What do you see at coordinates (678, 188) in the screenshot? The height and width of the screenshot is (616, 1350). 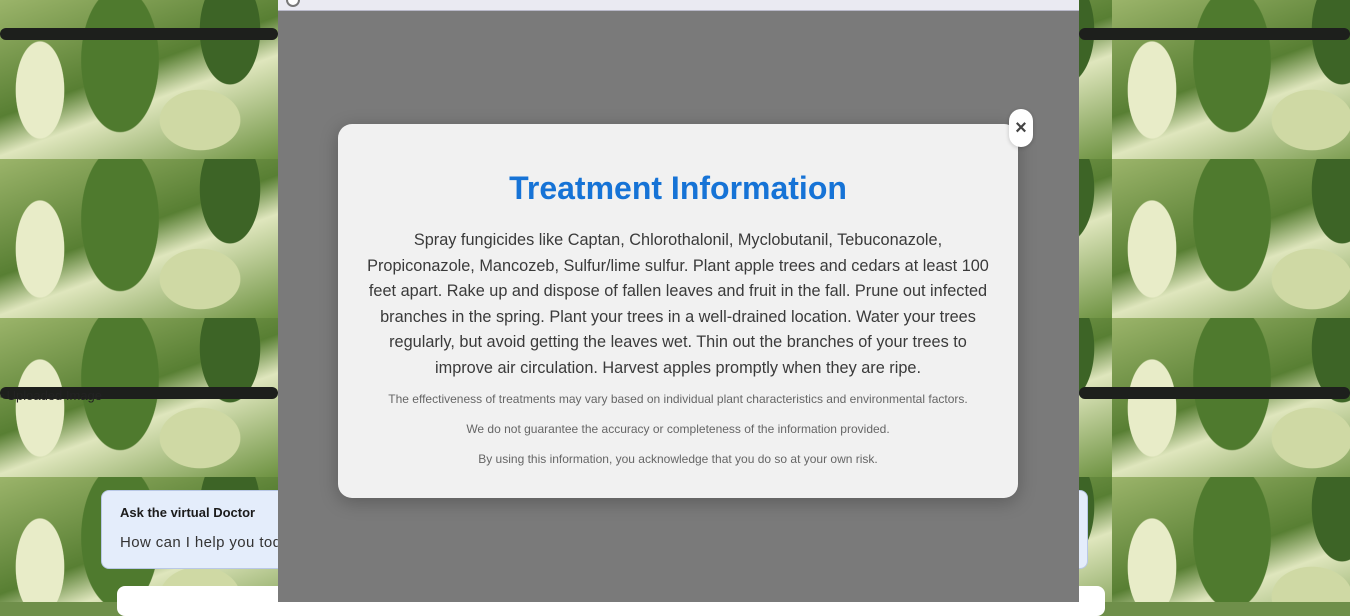 I see `modal-title: Treatment Information` at bounding box center [678, 188].